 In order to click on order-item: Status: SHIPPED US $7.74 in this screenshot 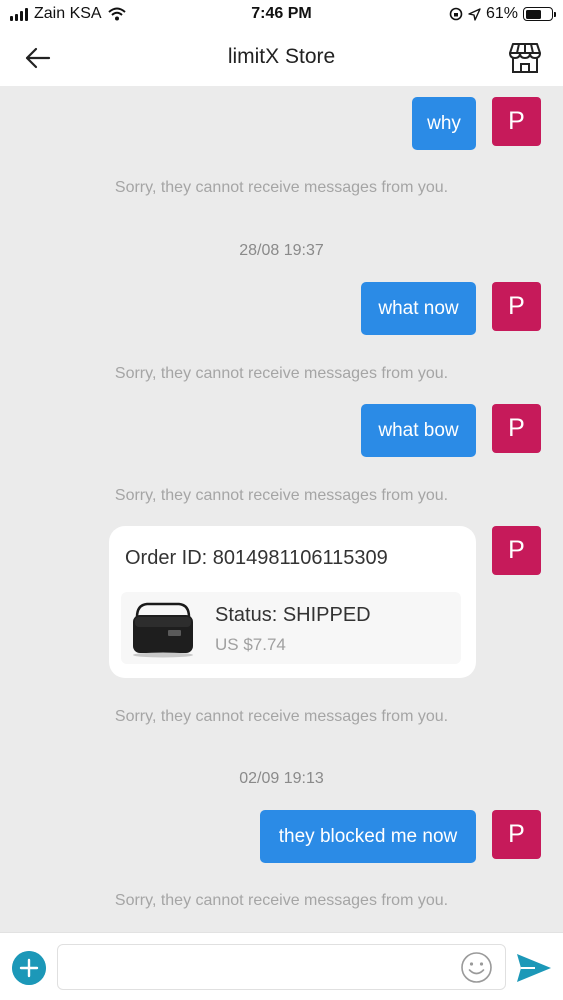, I will do `click(291, 628)`.